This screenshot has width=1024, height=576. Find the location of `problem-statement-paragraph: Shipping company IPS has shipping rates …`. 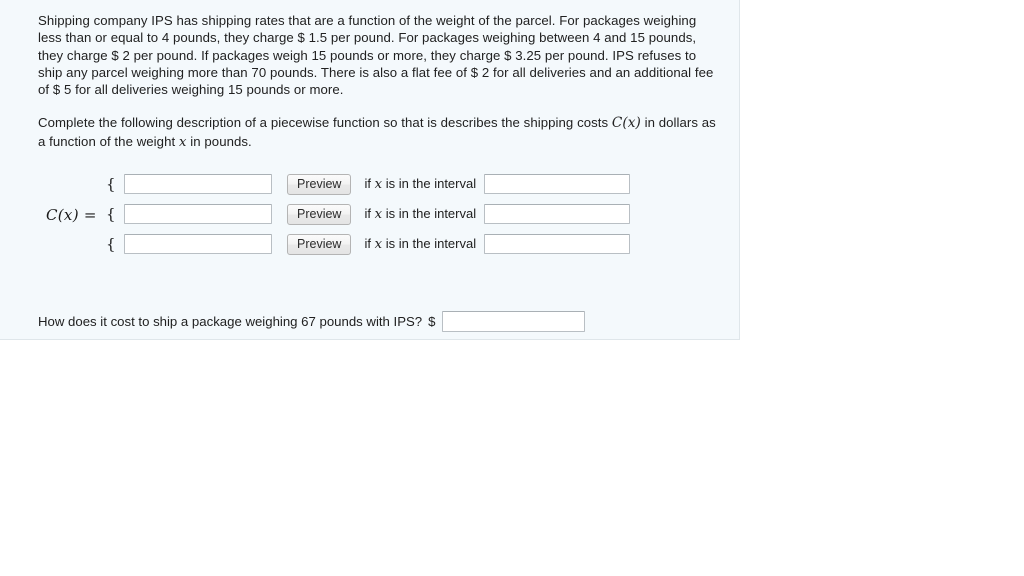

problem-statement-paragraph: Shipping company IPS has shipping rates … is located at coordinates (376, 55).